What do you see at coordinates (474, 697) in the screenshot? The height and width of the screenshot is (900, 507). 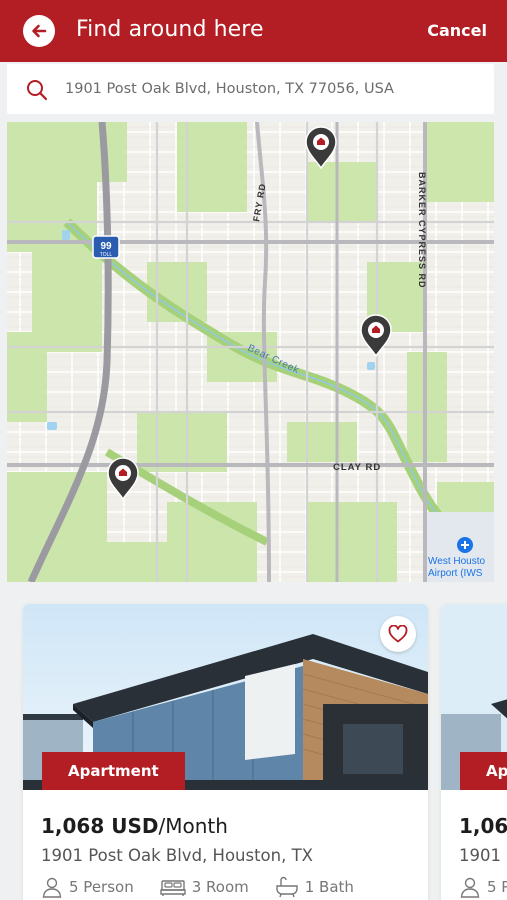 I see `listing-photo: Apartment` at bounding box center [474, 697].